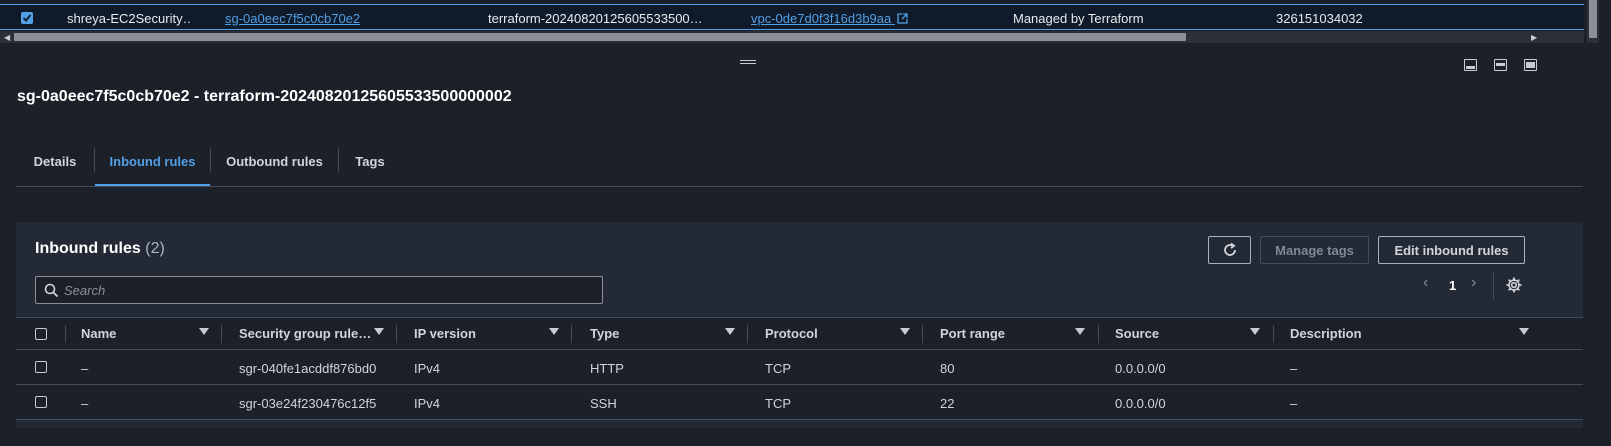  Describe the element at coordinates (791, 333) in the screenshot. I see `column-header-protocol: Protocol` at that location.